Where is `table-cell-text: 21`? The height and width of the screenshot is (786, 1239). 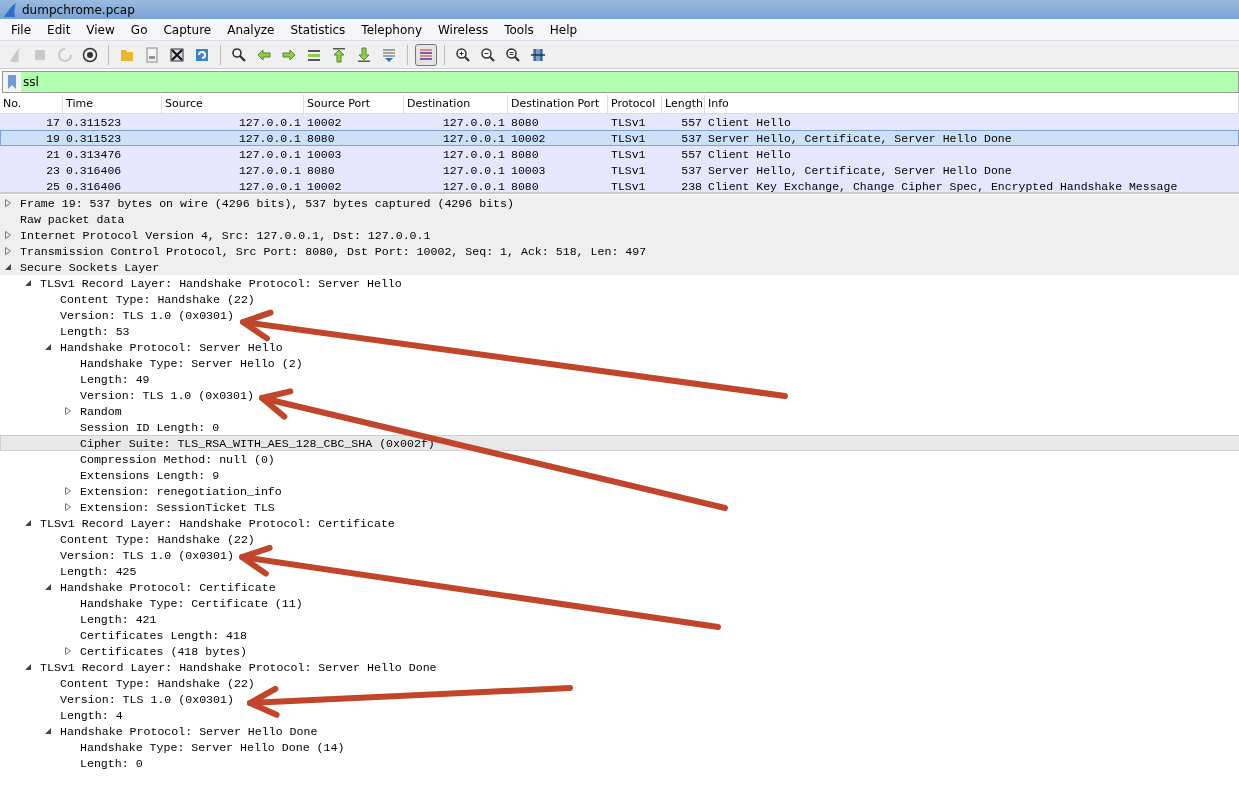 table-cell-text: 21 is located at coordinates (53, 154).